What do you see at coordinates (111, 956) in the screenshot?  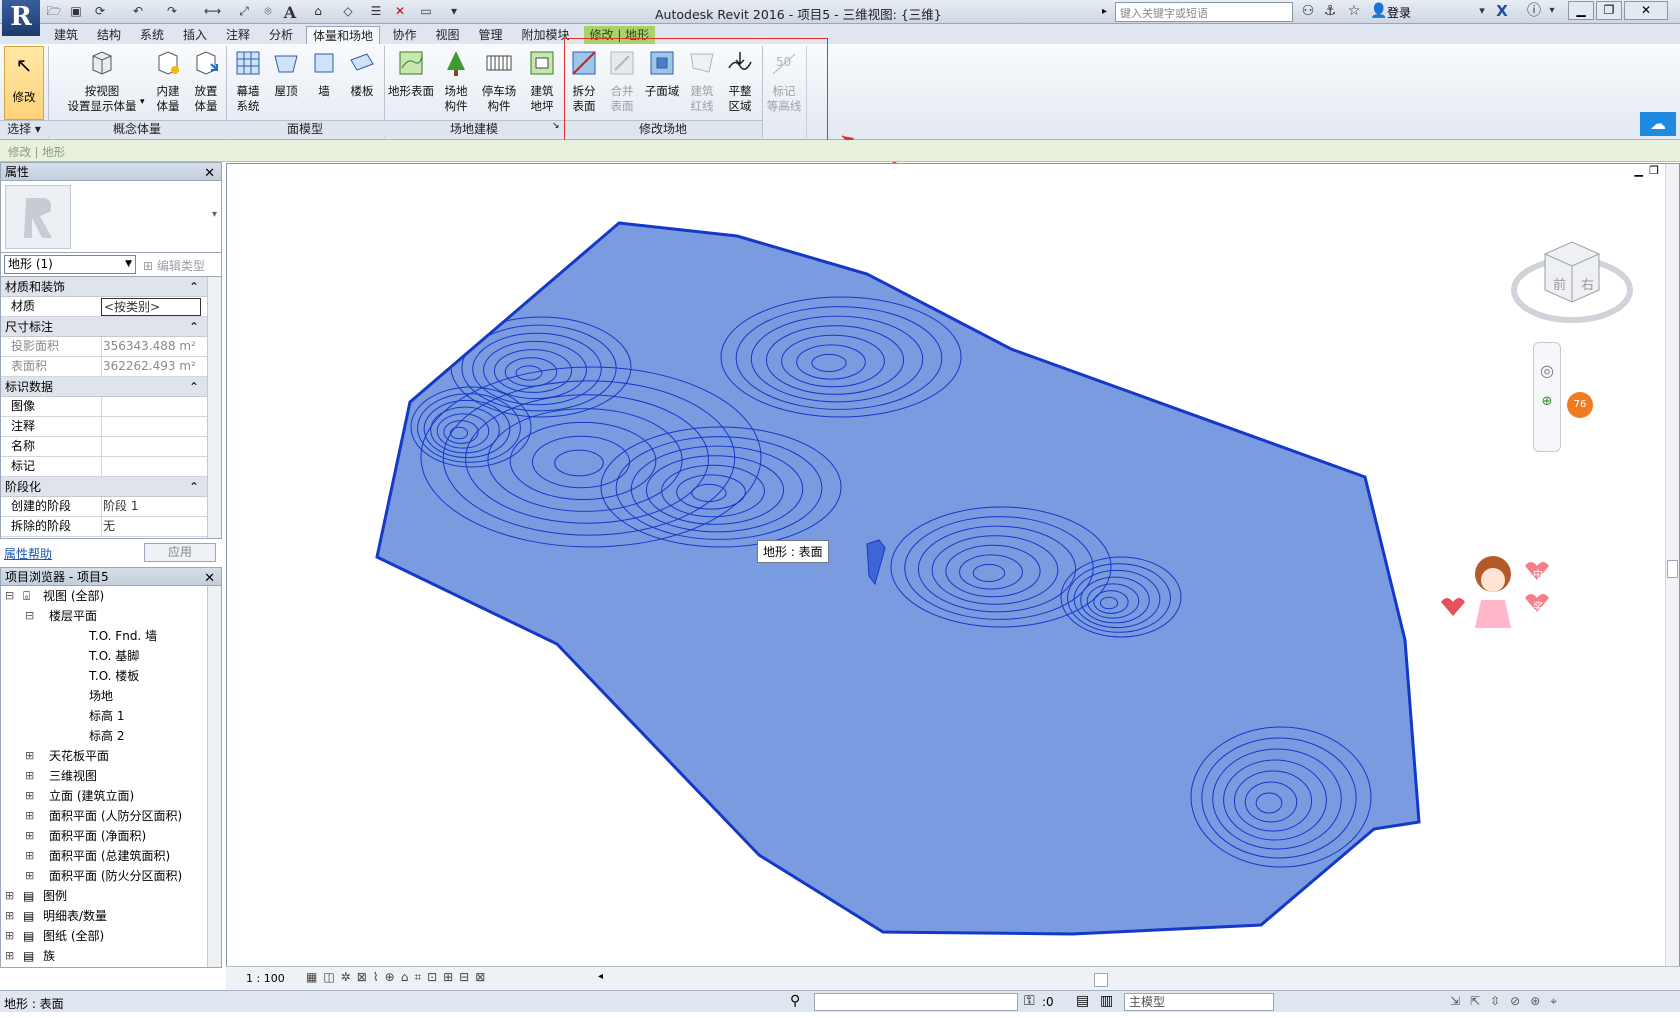 I see `browser-item: ⊞ ▤ 族` at bounding box center [111, 956].